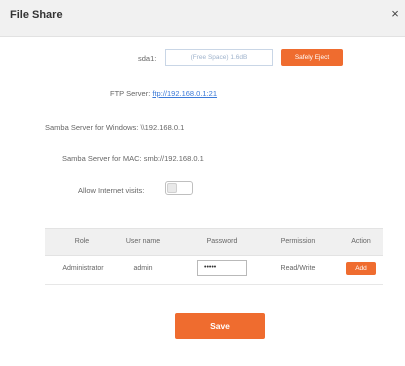  What do you see at coordinates (143, 241) in the screenshot?
I see `col-header-username: User name` at bounding box center [143, 241].